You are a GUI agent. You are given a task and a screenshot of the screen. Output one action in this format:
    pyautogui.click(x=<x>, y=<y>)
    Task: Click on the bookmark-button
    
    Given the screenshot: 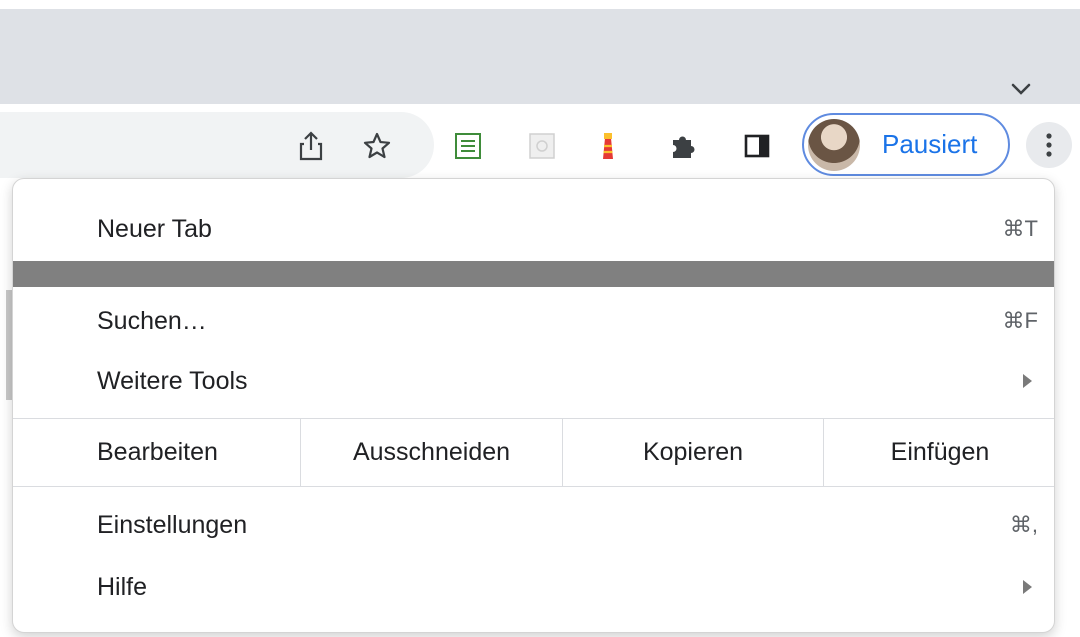 What is the action you would take?
    pyautogui.click(x=377, y=146)
    